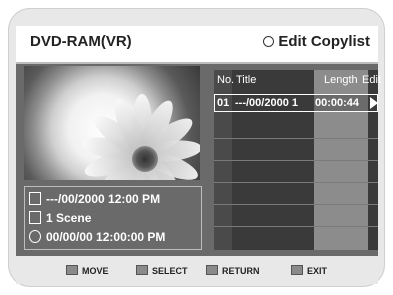 Image resolution: width=393 pixels, height=295 pixels. What do you see at coordinates (371, 80) in the screenshot?
I see `header-edit: Edit` at bounding box center [371, 80].